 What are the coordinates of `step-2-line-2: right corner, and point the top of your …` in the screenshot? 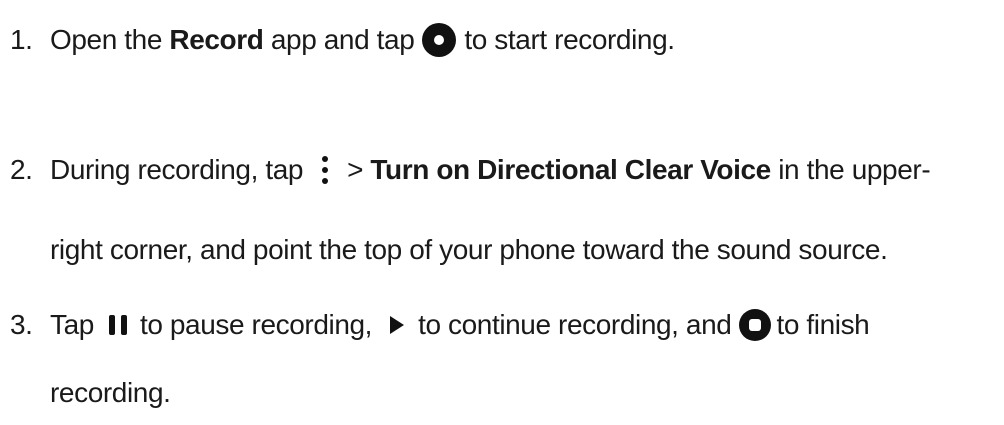 It's located at (469, 250).